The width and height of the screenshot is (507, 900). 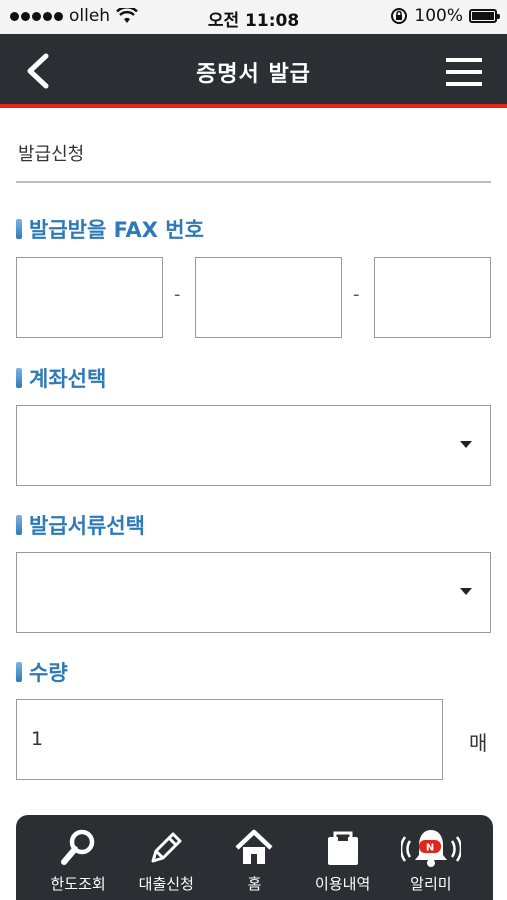 I want to click on document-select, so click(x=253, y=592).